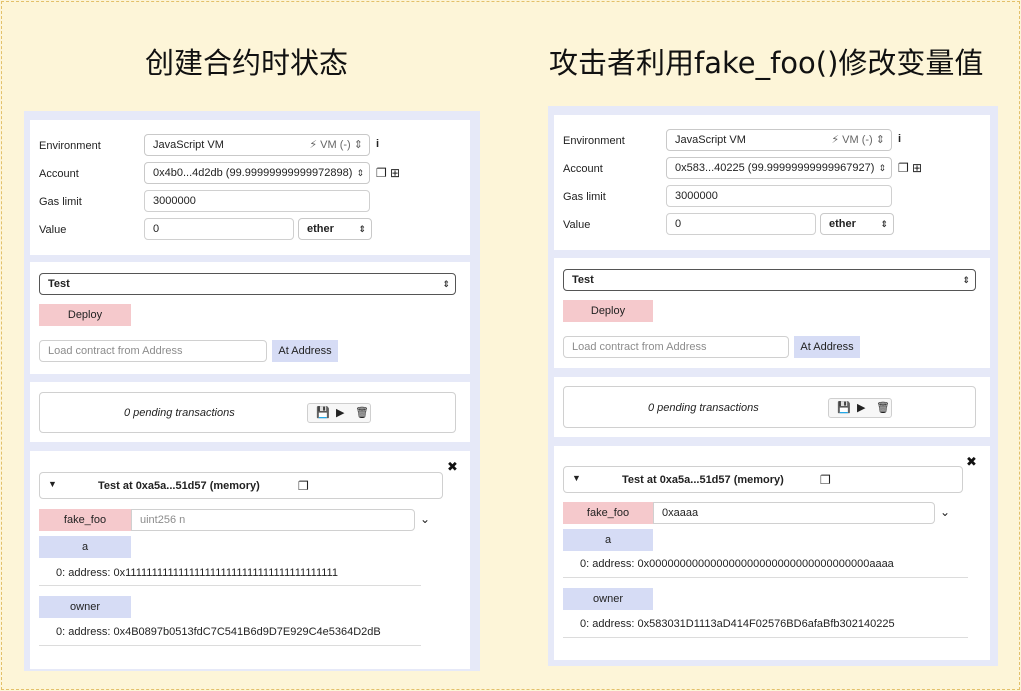 The width and height of the screenshot is (1021, 691). What do you see at coordinates (794, 513) in the screenshot?
I see `fake-foo-input: 0xaaaa` at bounding box center [794, 513].